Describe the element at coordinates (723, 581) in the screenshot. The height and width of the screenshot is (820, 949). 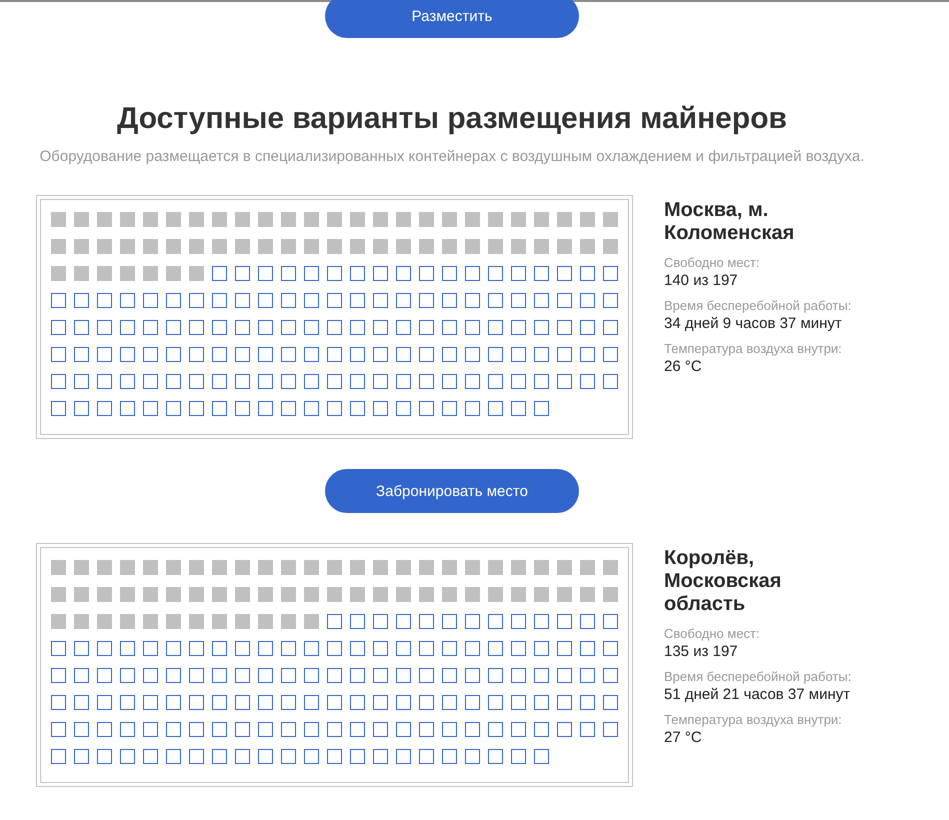
I see `location-name: Королёв, Московская область` at that location.